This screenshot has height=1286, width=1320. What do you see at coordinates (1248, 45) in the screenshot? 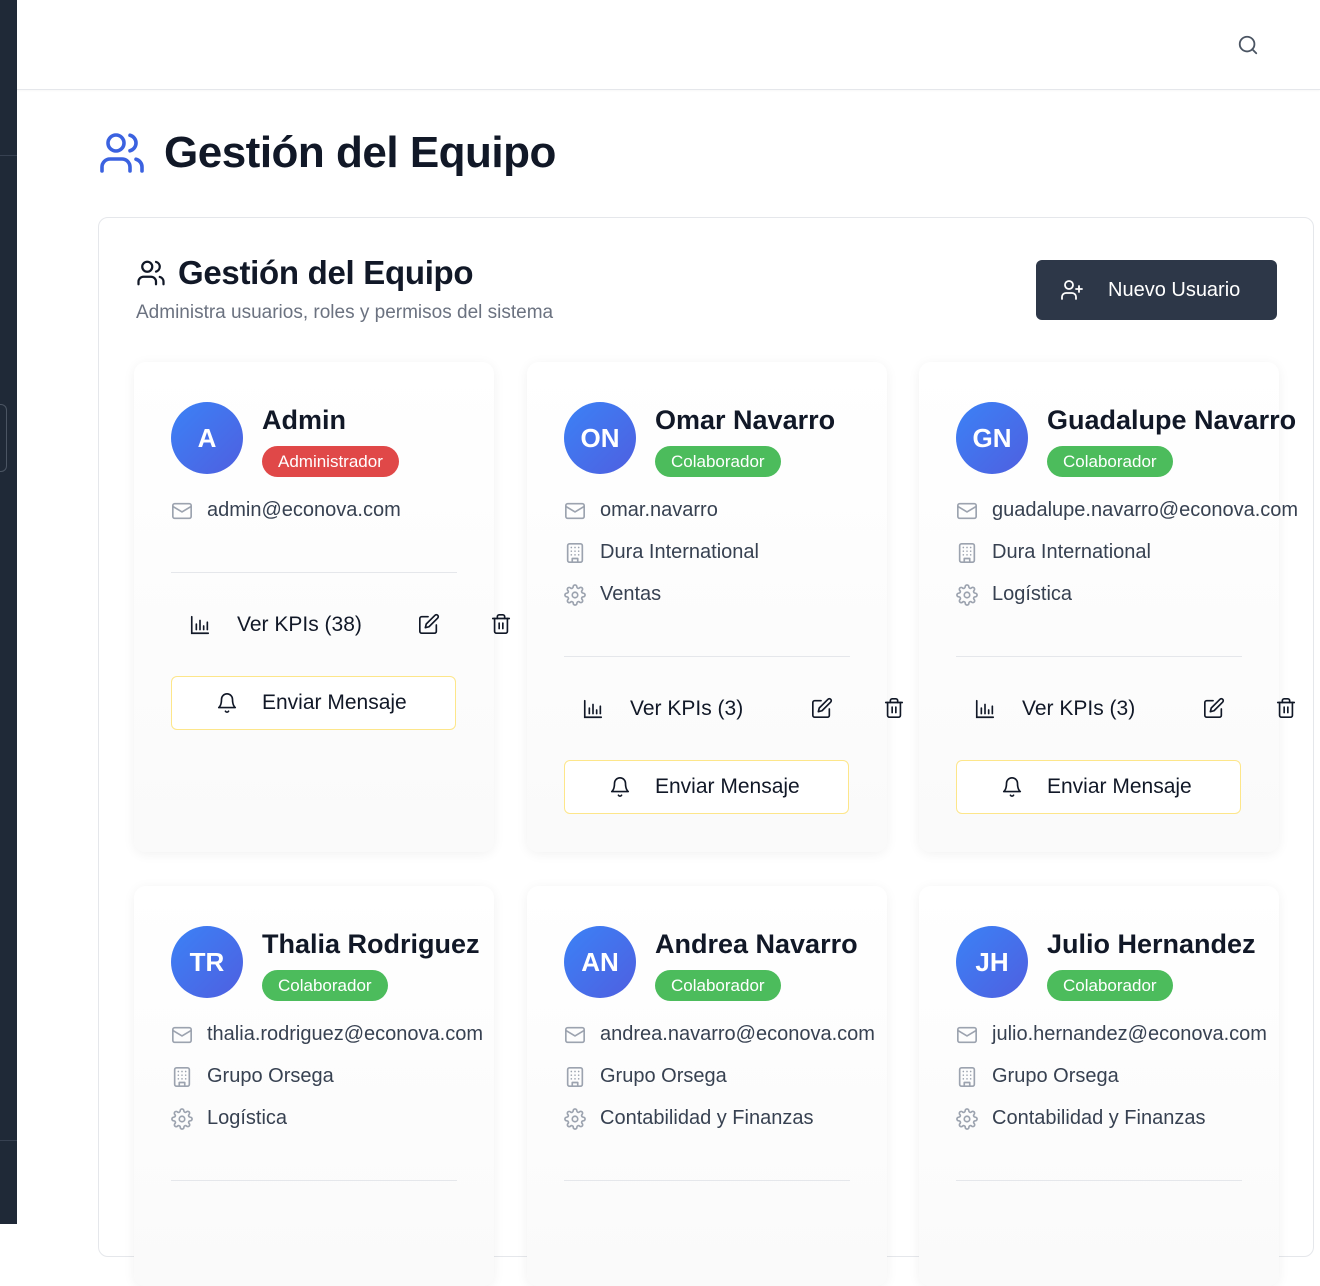
I see `search-icon` at bounding box center [1248, 45].